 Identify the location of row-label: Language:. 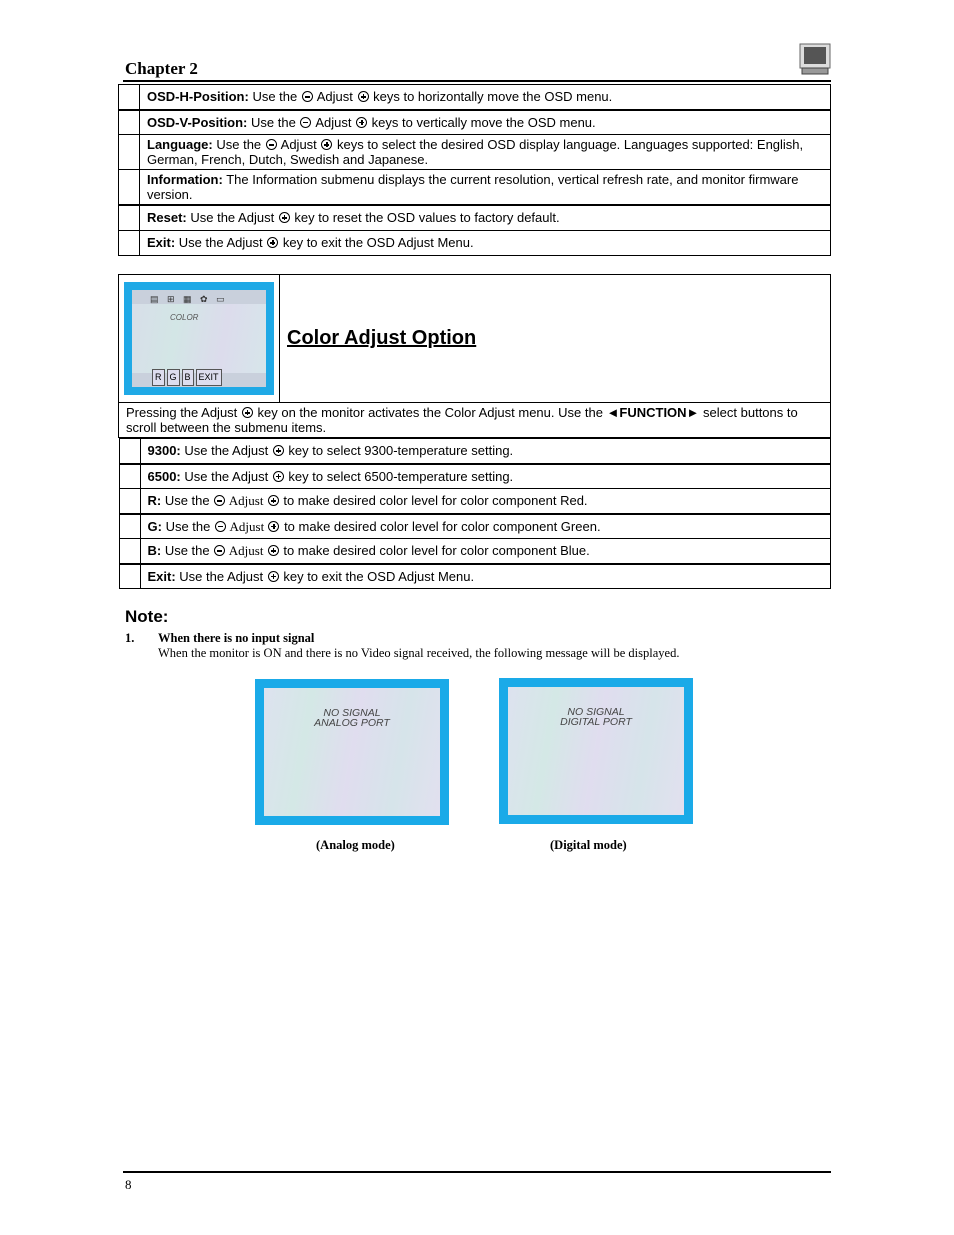
(180, 144).